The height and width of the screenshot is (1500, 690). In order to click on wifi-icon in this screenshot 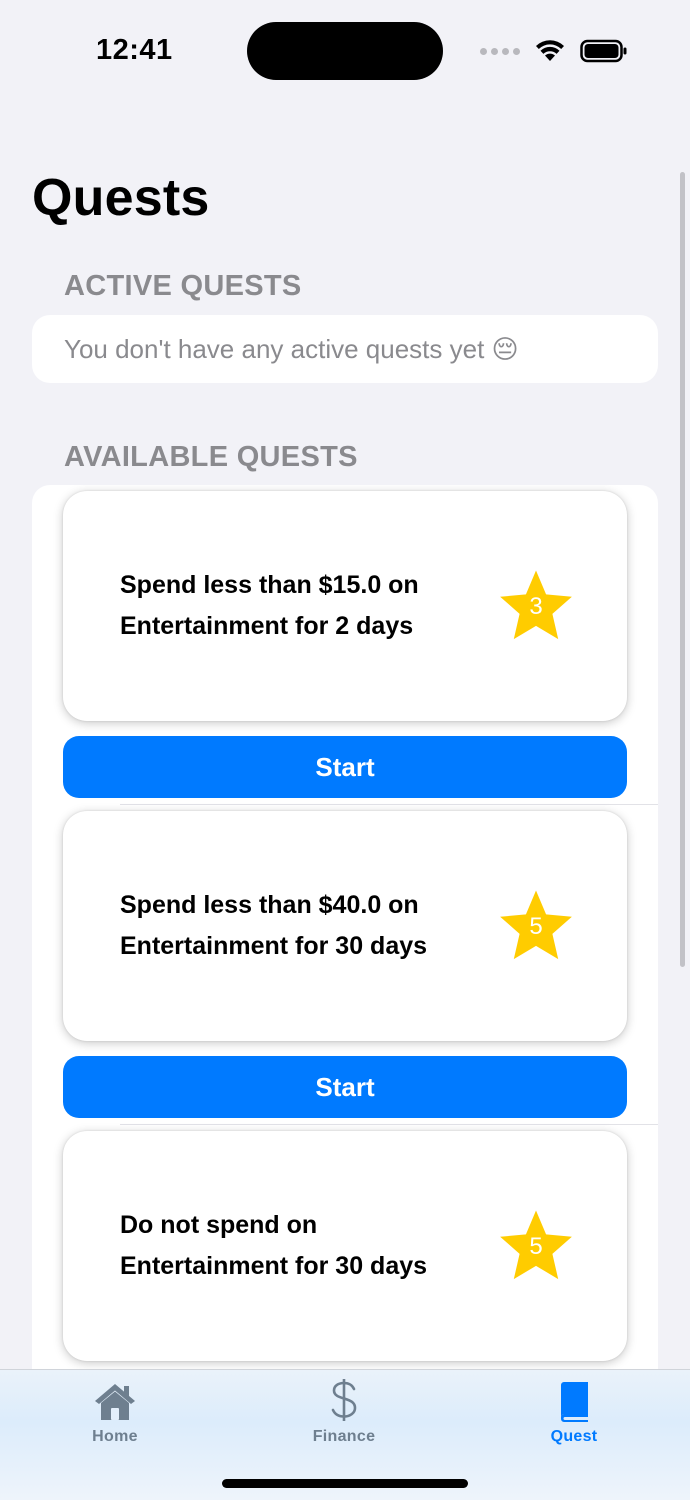, I will do `click(550, 50)`.